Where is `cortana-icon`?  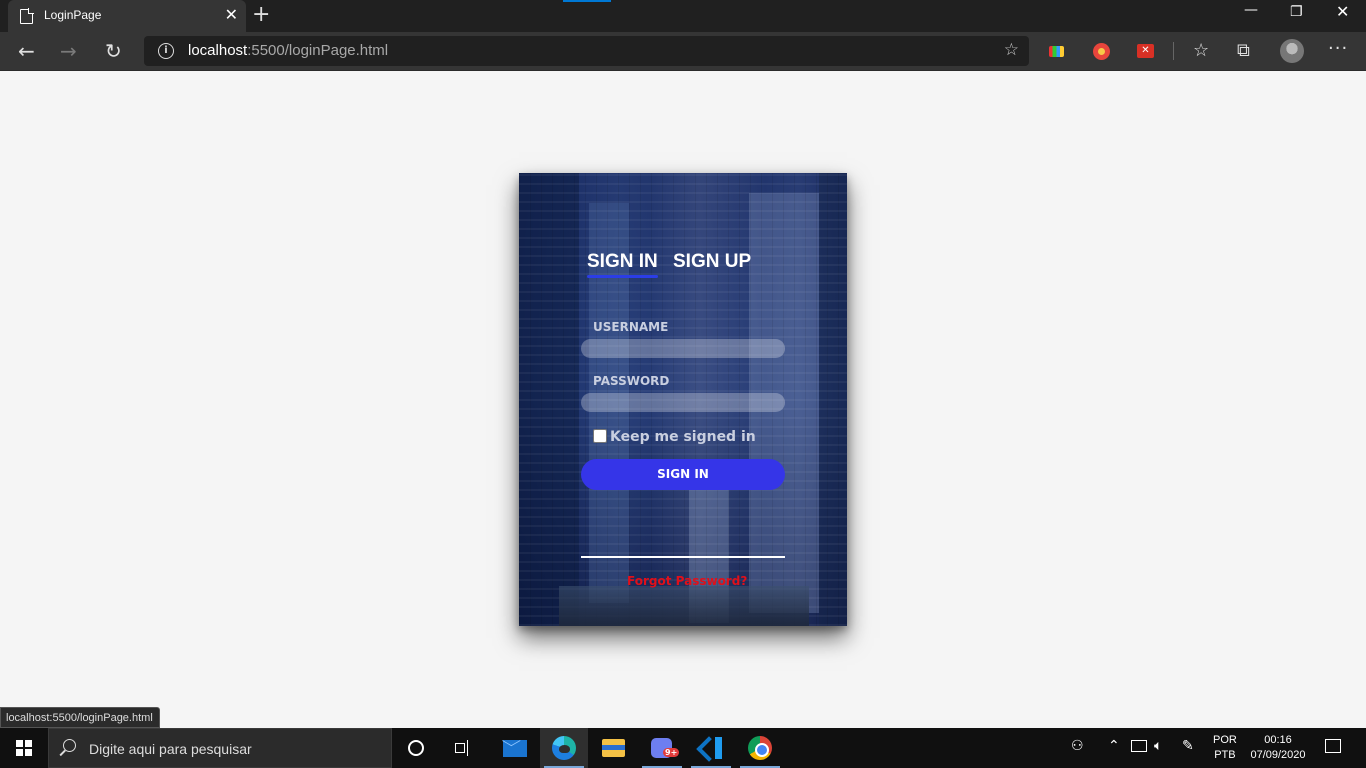 cortana-icon is located at coordinates (416, 748).